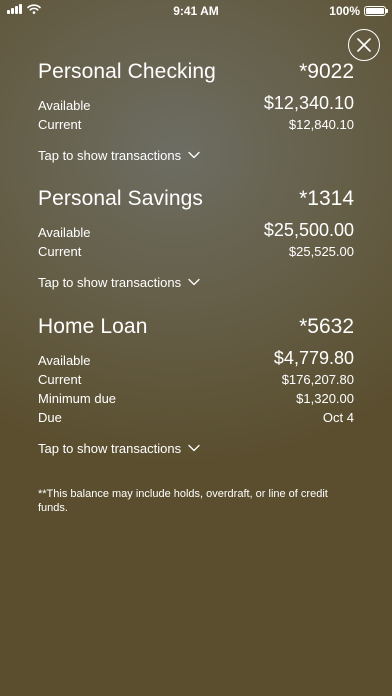 This screenshot has height=696, width=392. I want to click on account-number: *1314, so click(326, 198).